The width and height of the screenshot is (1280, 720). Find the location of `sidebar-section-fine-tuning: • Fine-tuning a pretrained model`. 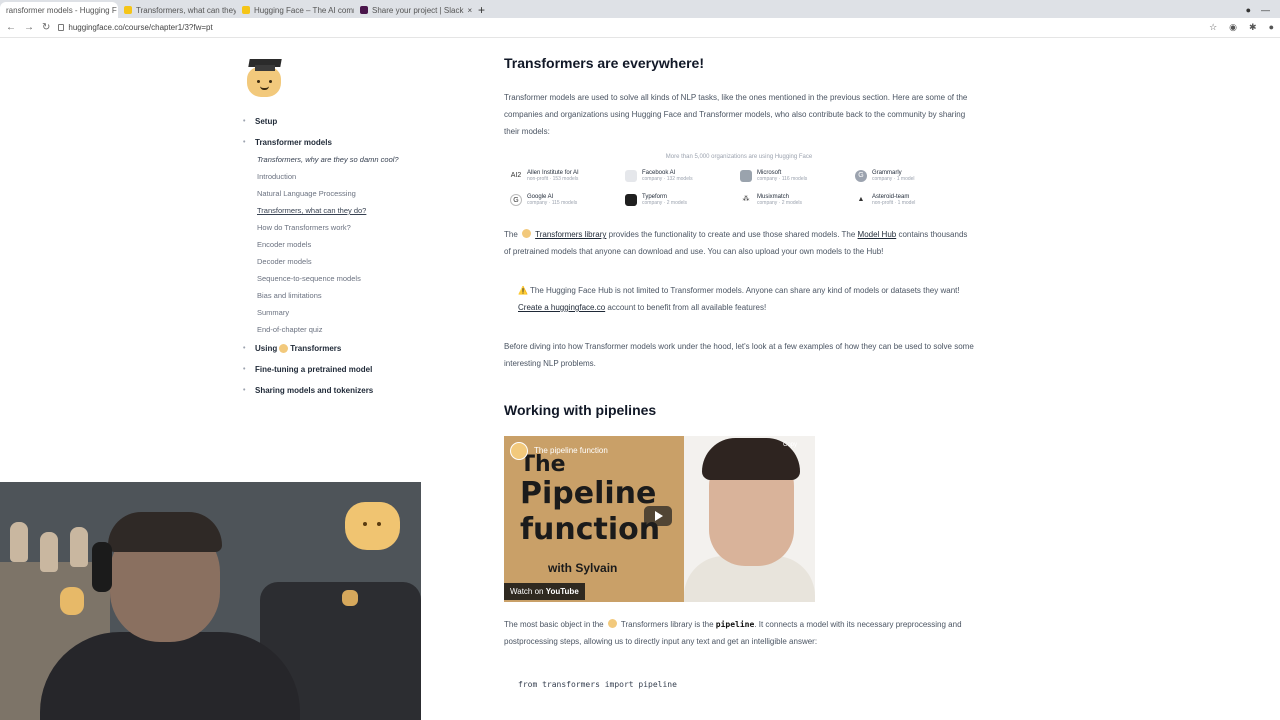

sidebar-section-fine-tuning: • Fine-tuning a pretrained model is located at coordinates (343, 369).